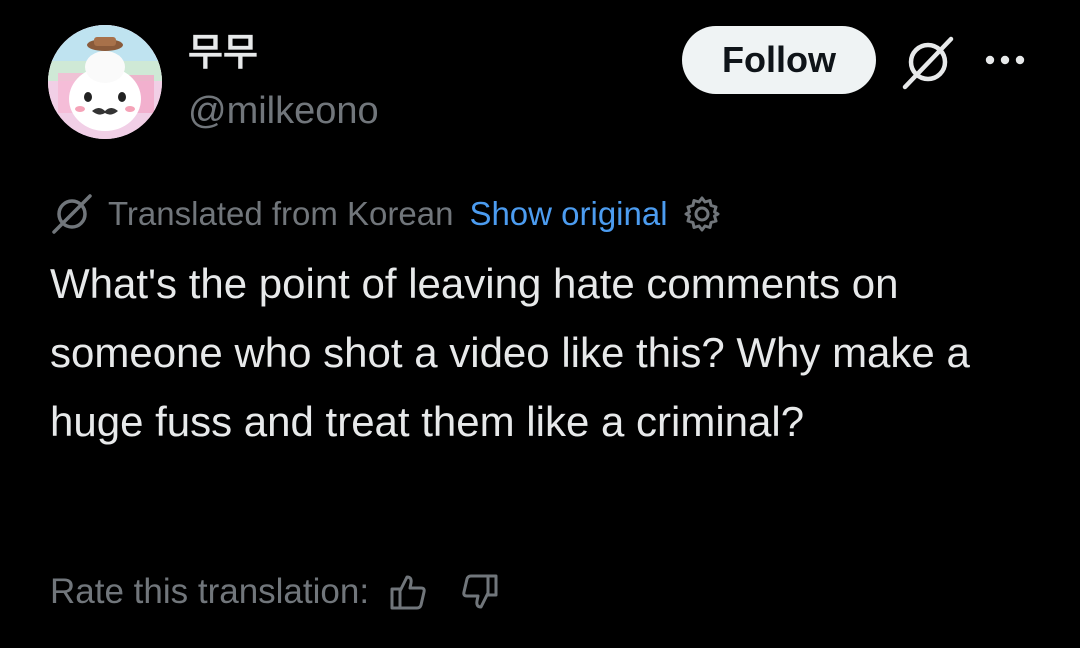 This screenshot has height=648, width=1080. What do you see at coordinates (283, 111) in the screenshot?
I see `author-handle: @milkeono` at bounding box center [283, 111].